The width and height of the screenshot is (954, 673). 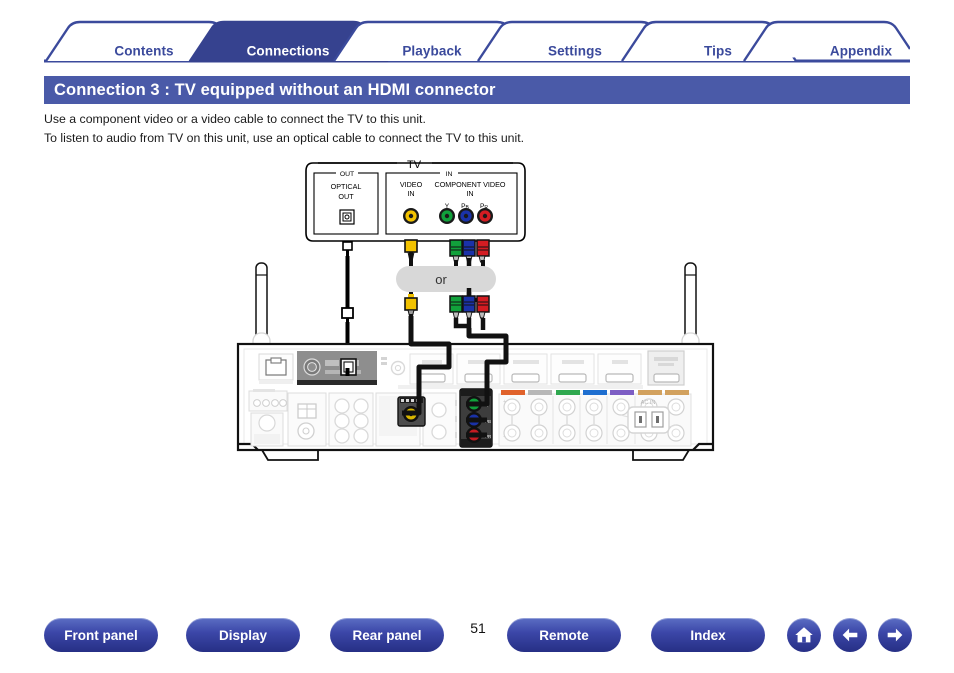 I want to click on home-glyph, so click(x=804, y=635).